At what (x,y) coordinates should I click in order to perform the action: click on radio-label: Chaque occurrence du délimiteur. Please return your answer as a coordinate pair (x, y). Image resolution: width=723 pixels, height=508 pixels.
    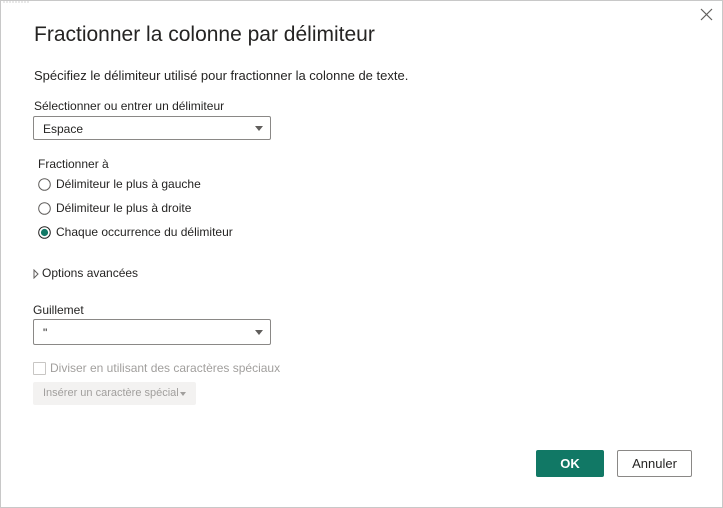
    Looking at the image, I should click on (144, 232).